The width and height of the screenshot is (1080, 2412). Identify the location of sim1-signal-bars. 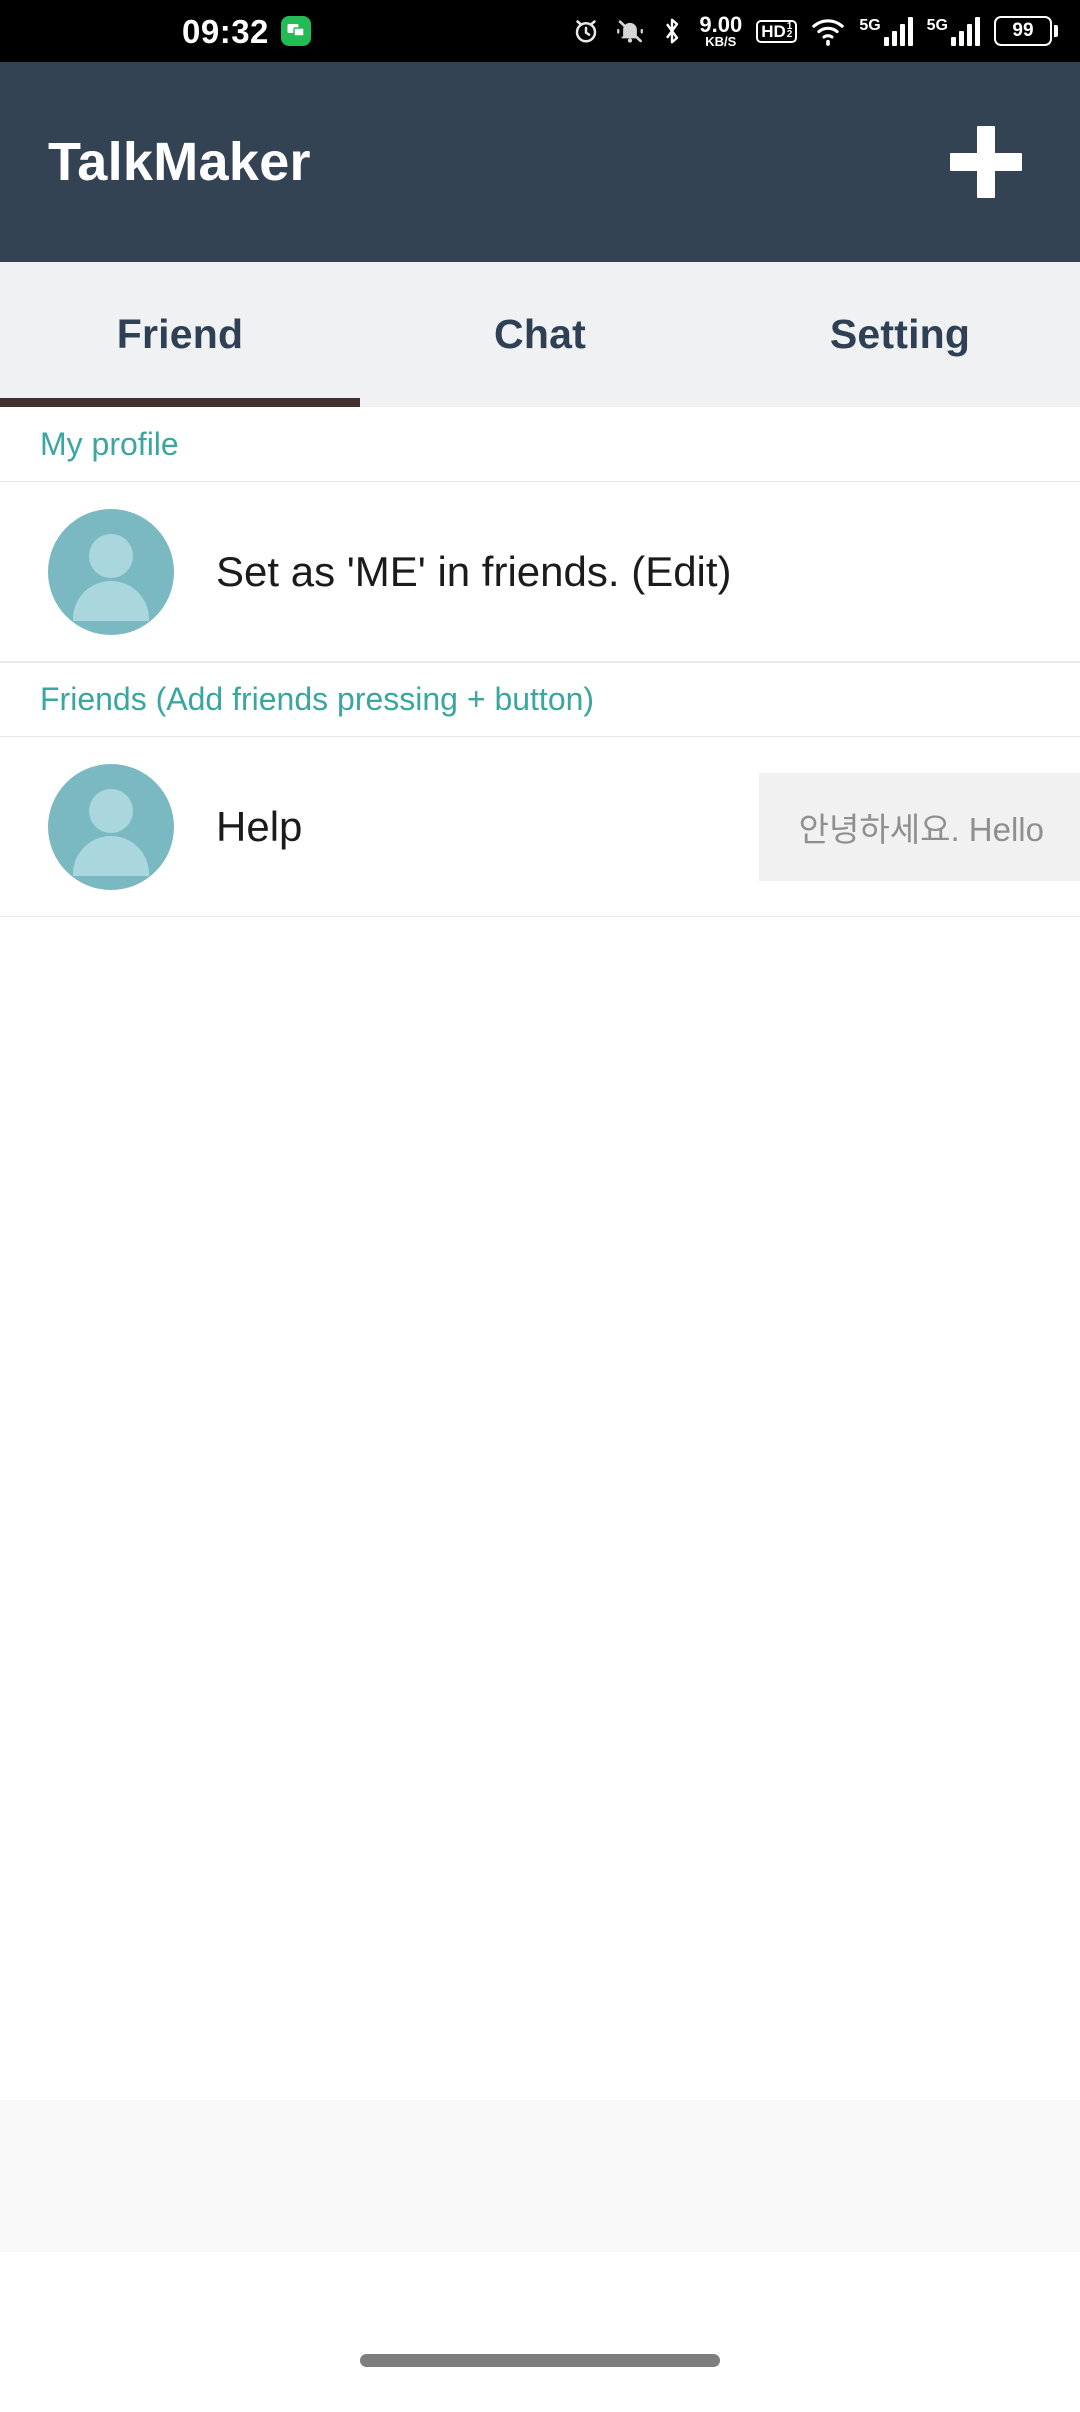
(898, 31).